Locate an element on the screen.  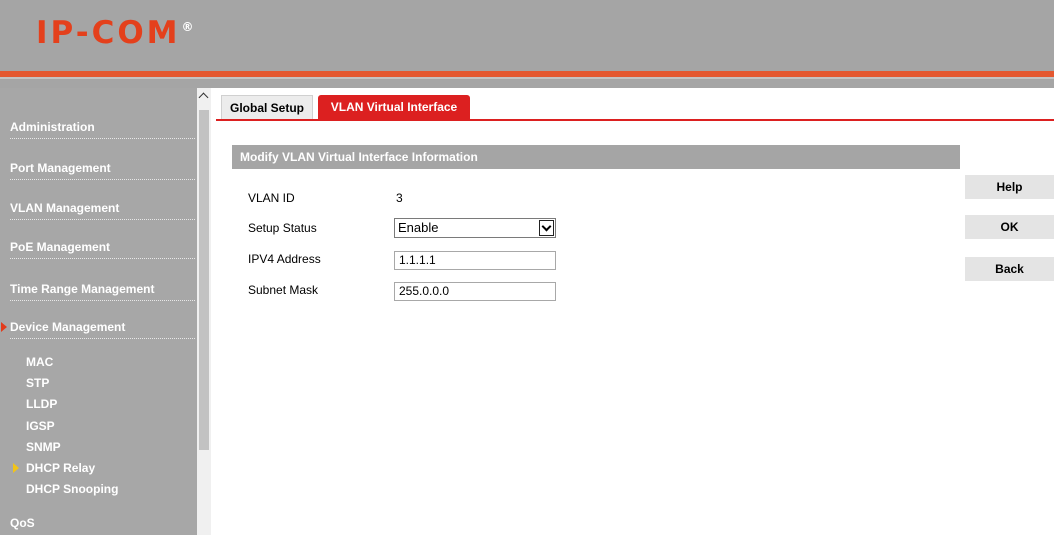
ipv4-address-input: 1.1.1.1 is located at coordinates (475, 260).